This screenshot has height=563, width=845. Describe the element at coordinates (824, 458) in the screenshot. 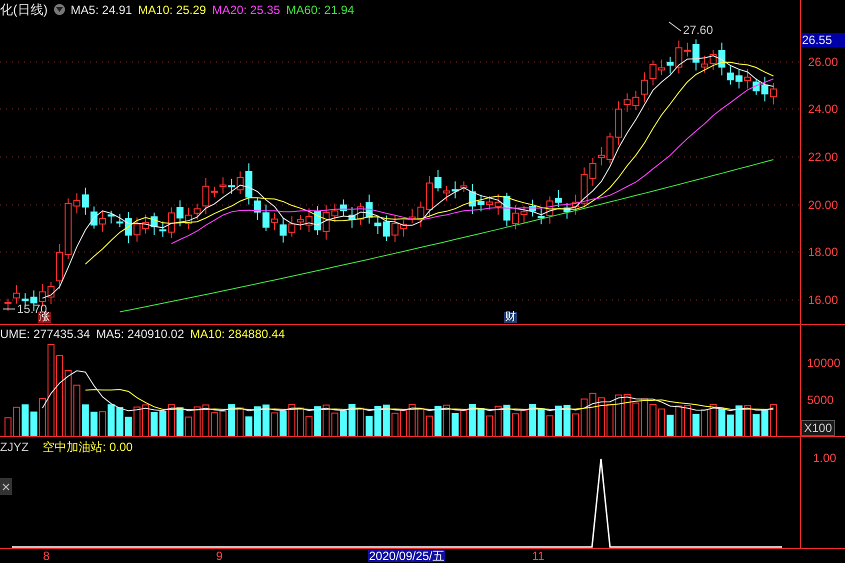

I see `indicator-axis-label: 1.00` at that location.